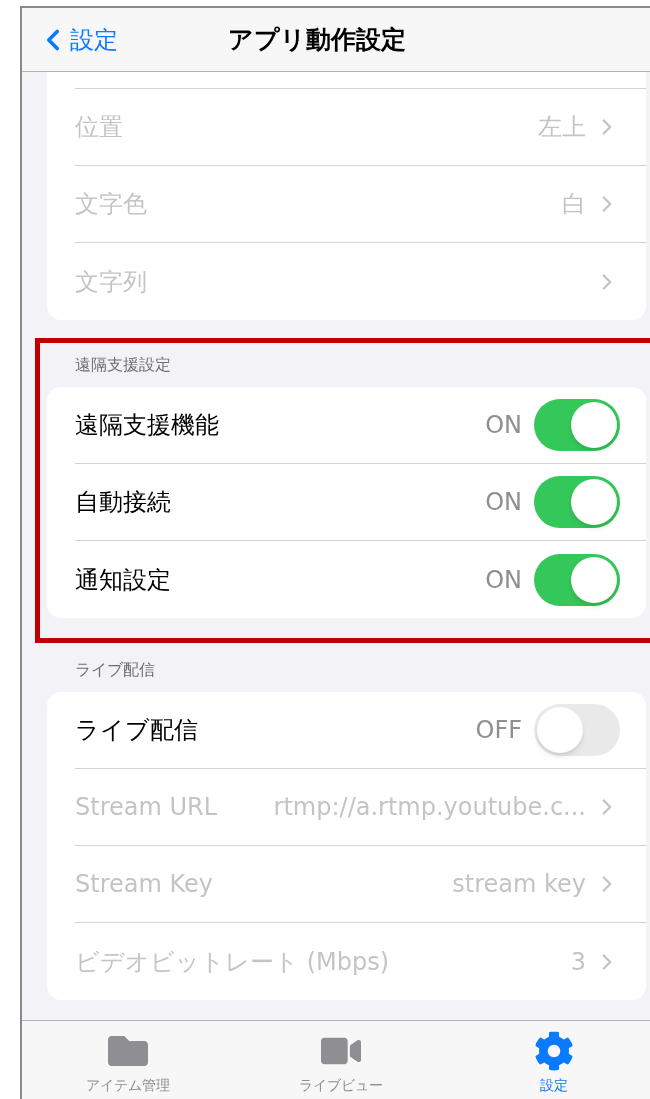  Describe the element at coordinates (519, 884) in the screenshot. I see `row-value: stream key` at that location.